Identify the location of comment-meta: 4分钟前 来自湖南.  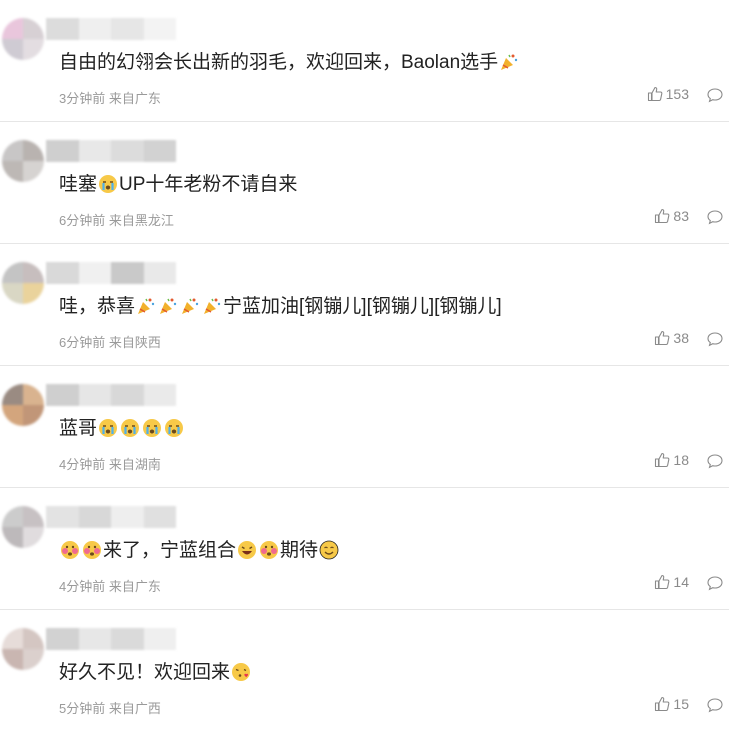
(110, 464).